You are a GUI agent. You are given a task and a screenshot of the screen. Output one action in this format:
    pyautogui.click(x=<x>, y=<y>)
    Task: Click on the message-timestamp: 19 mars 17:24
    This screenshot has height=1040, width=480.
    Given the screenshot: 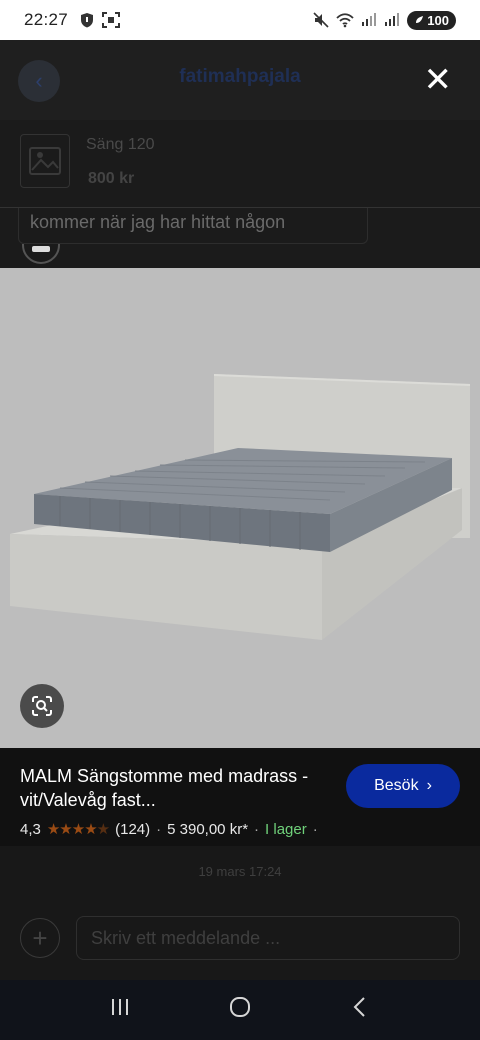 What is the action you would take?
    pyautogui.click(x=240, y=871)
    